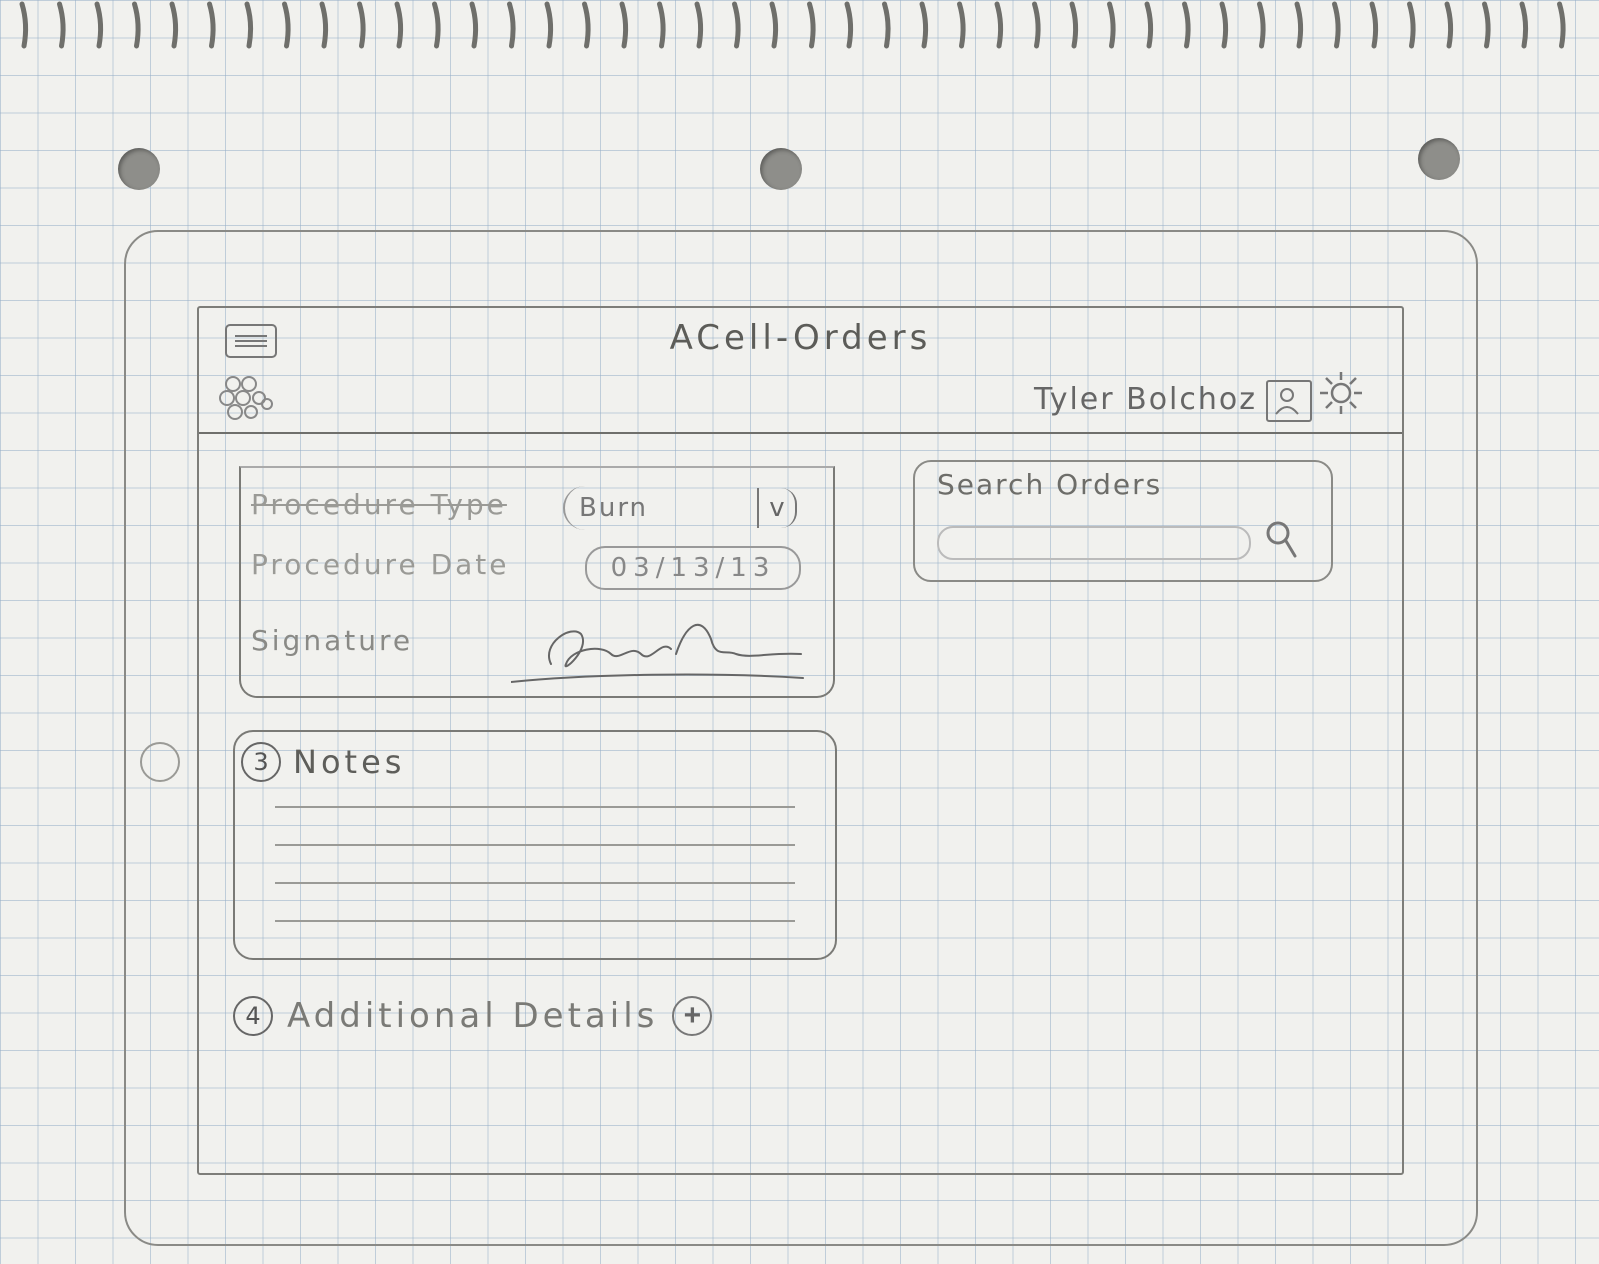  What do you see at coordinates (1289, 401) in the screenshot?
I see `avatar-icon` at bounding box center [1289, 401].